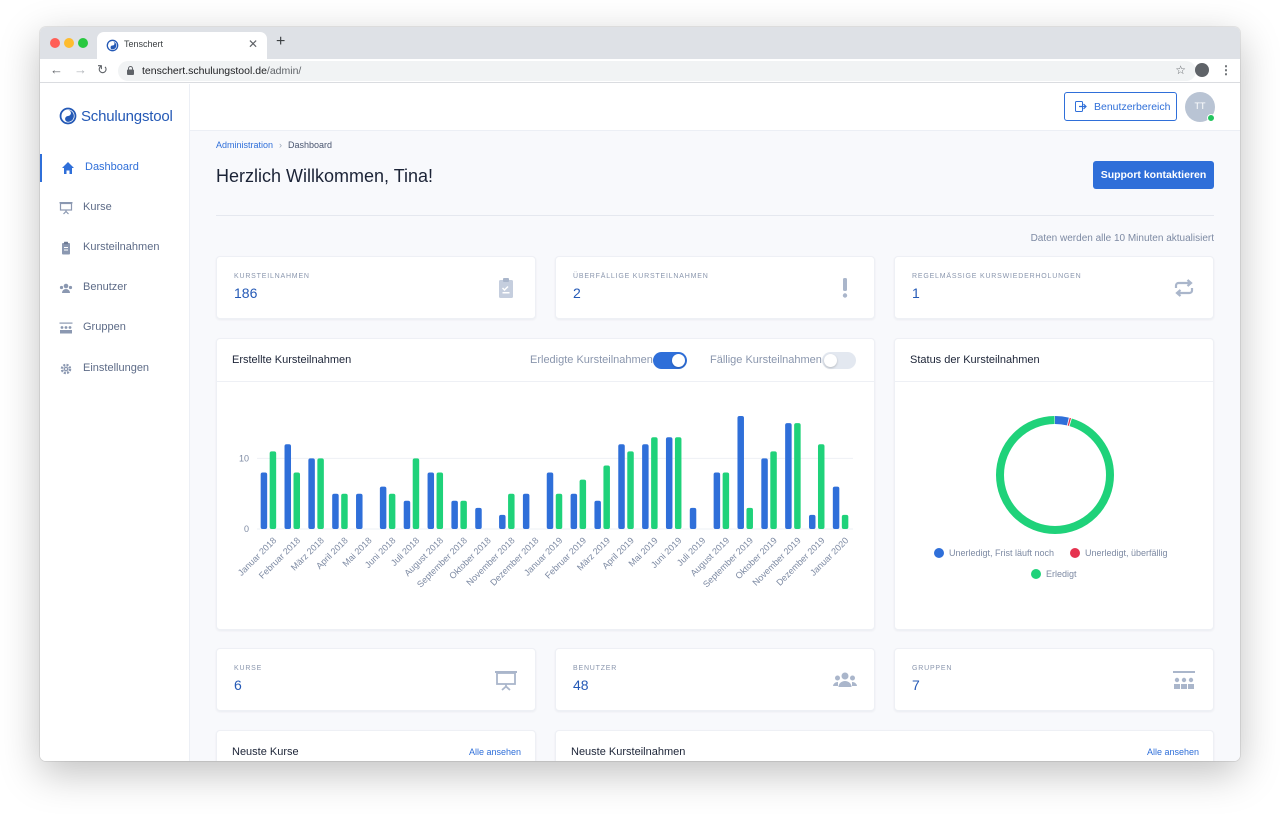 This screenshot has height=814, width=1280. Describe the element at coordinates (102, 70) in the screenshot. I see `reload-icon: ↻` at that location.